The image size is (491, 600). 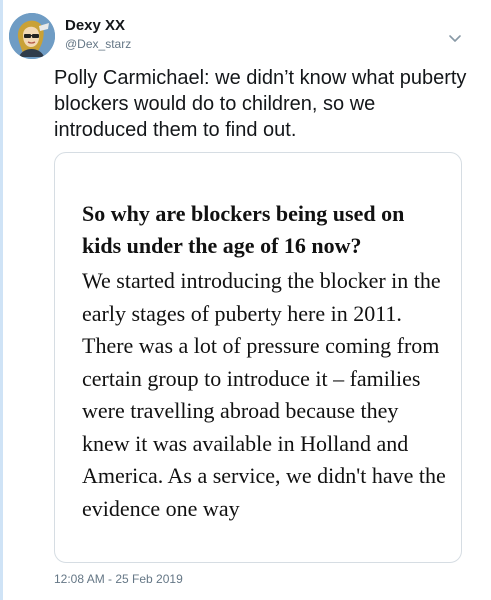 What do you see at coordinates (118, 579) in the screenshot?
I see `tweet-timestamp: 12:08 AM - 25 Feb 2019` at bounding box center [118, 579].